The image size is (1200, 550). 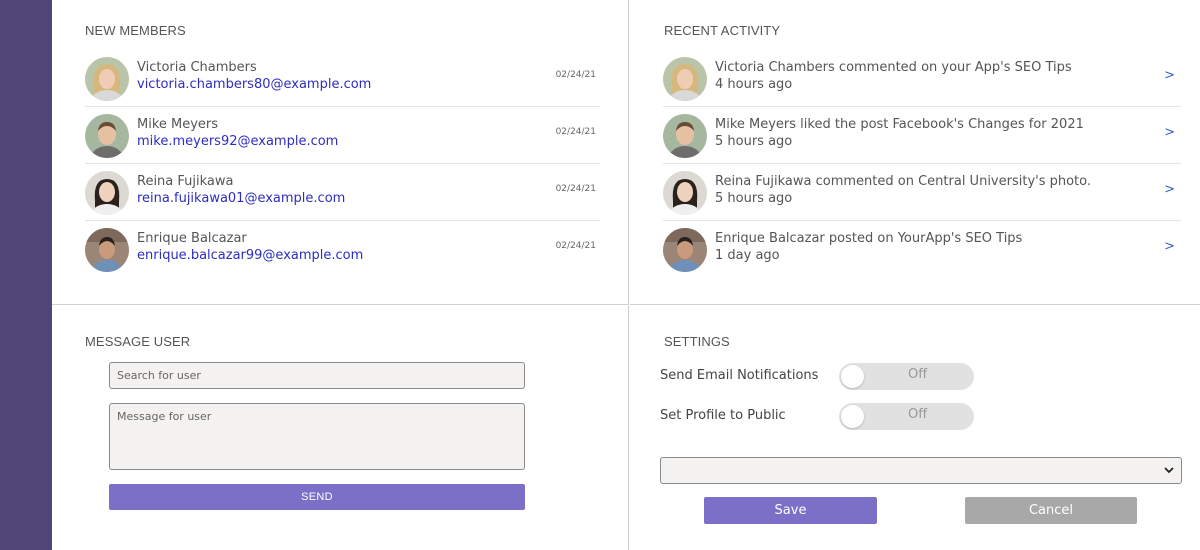 What do you see at coordinates (1169, 470) in the screenshot?
I see `chevron-down-icon` at bounding box center [1169, 470].